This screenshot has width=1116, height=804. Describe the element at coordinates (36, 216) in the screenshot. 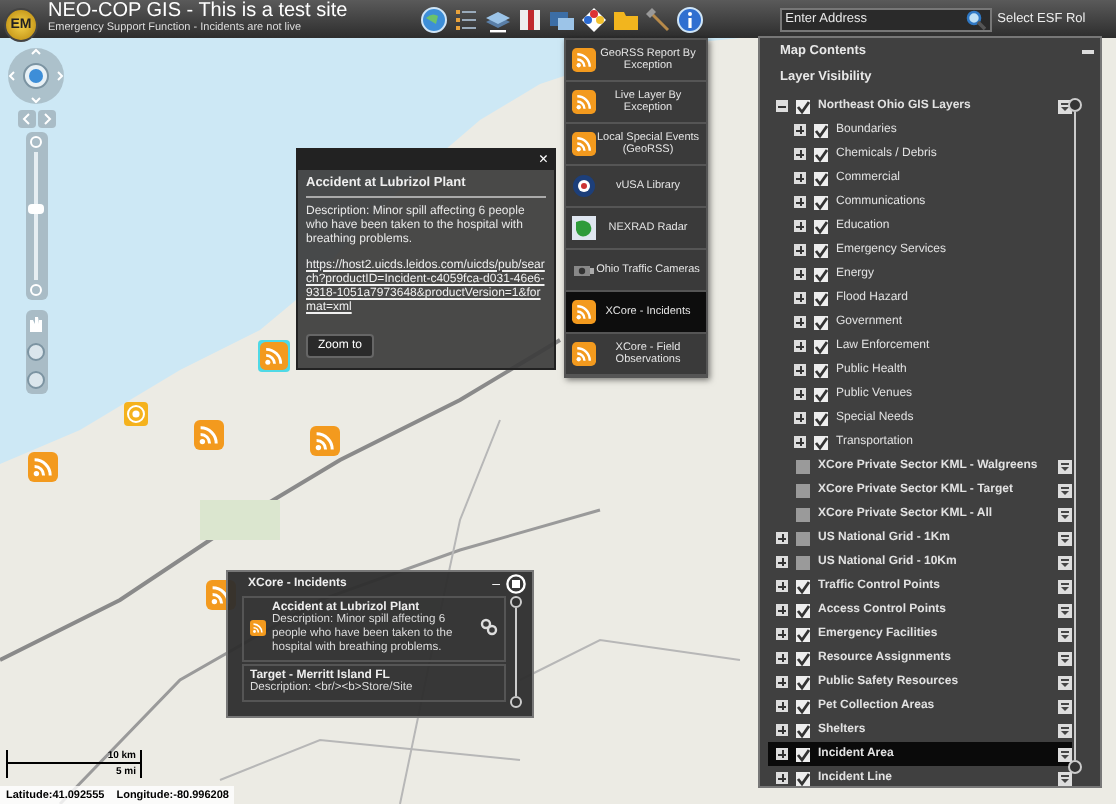

I see `zoom-slider` at that location.